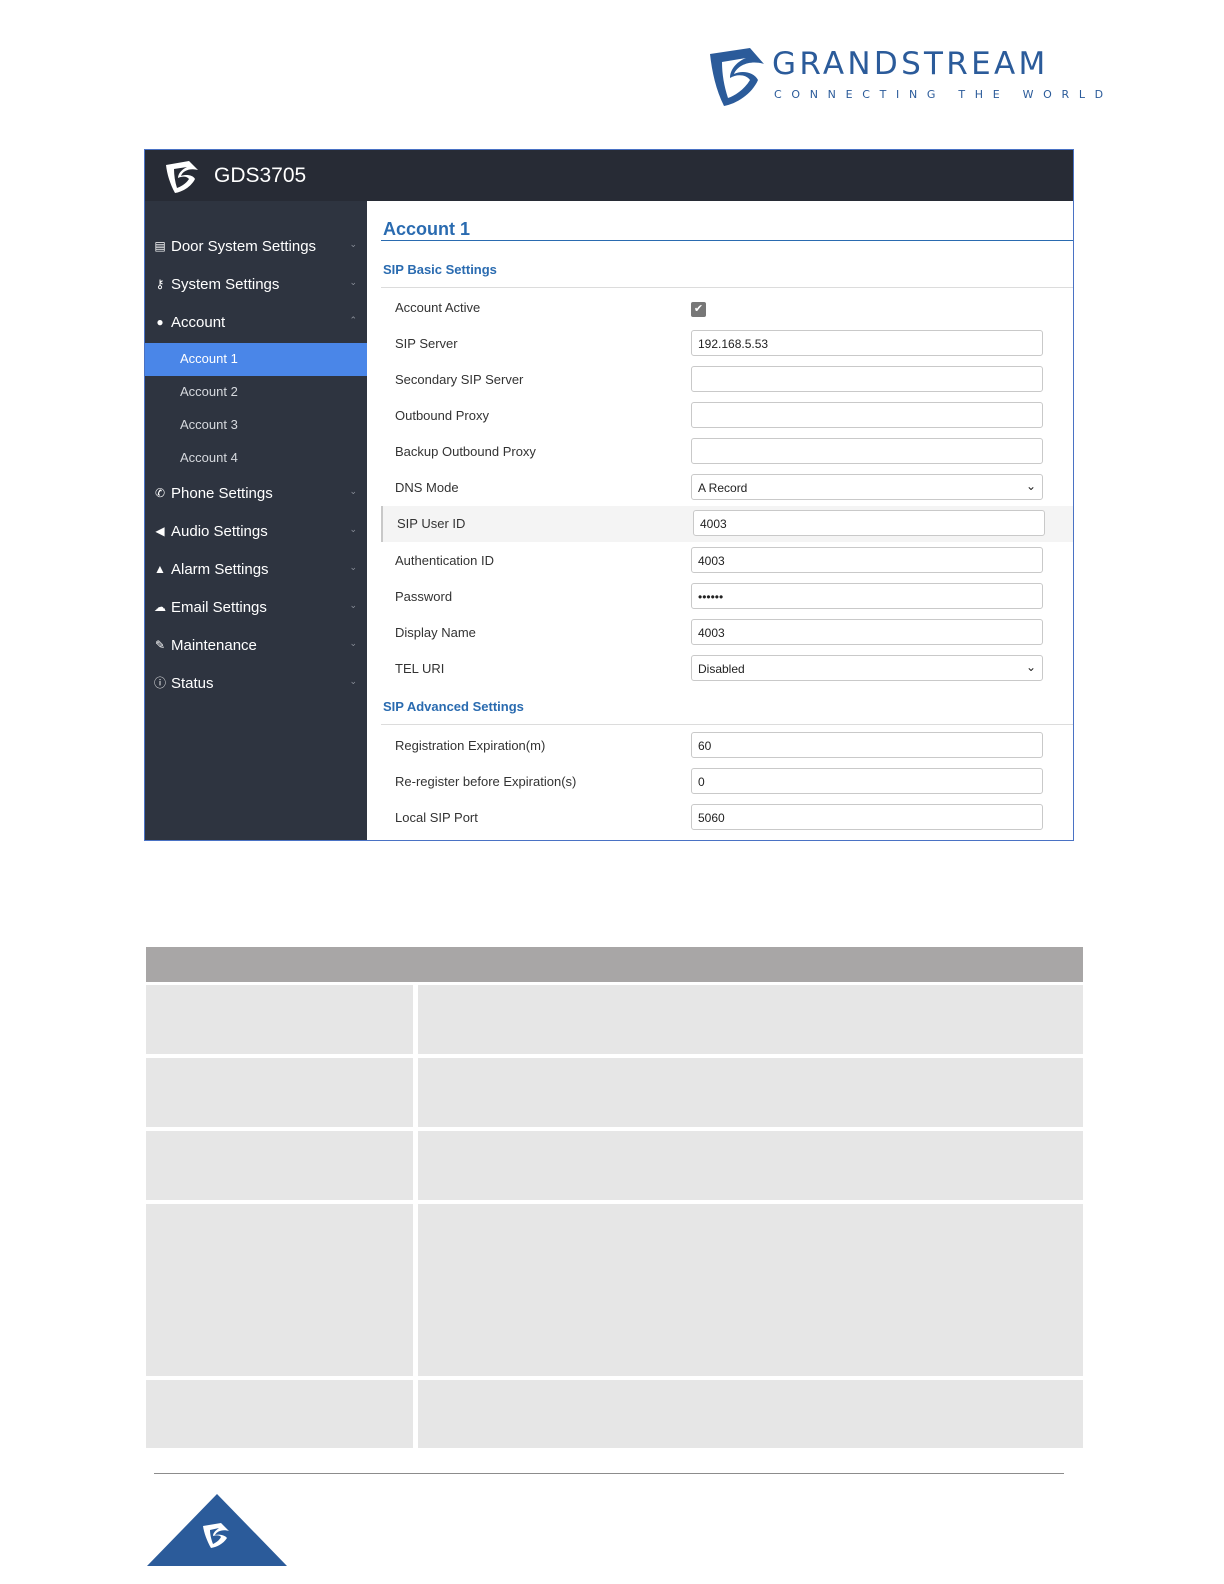 This screenshot has height=1584, width=1224. Describe the element at coordinates (867, 781) in the screenshot. I see `reregister-before-expiration-input: 0` at that location.